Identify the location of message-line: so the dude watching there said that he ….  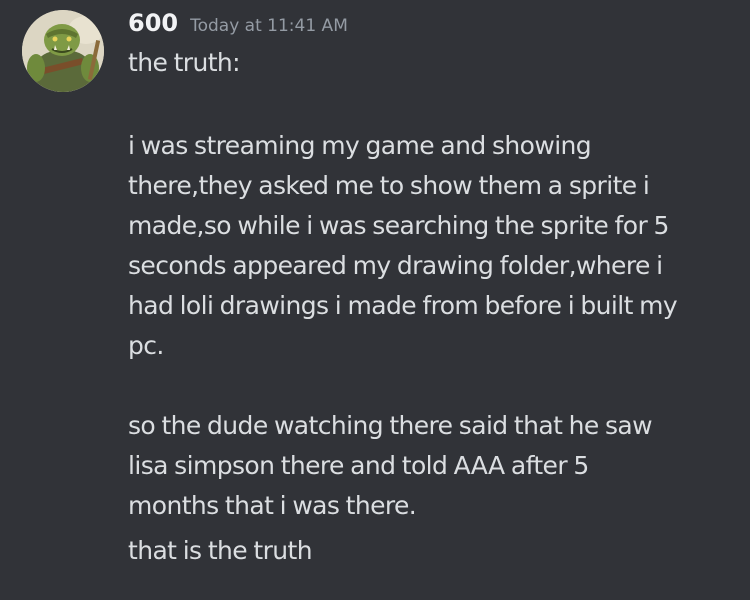
(390, 425).